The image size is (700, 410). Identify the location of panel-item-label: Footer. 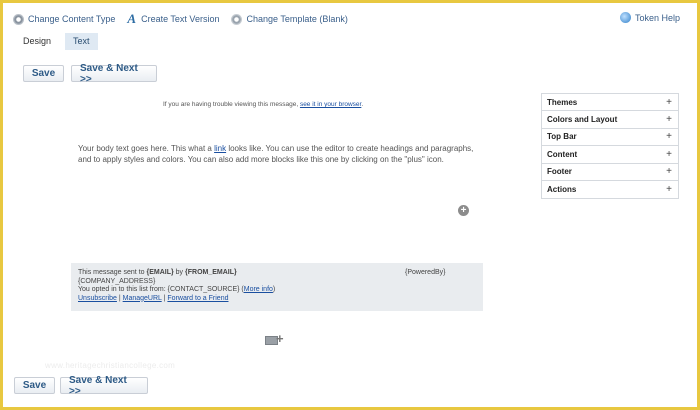
(559, 172).